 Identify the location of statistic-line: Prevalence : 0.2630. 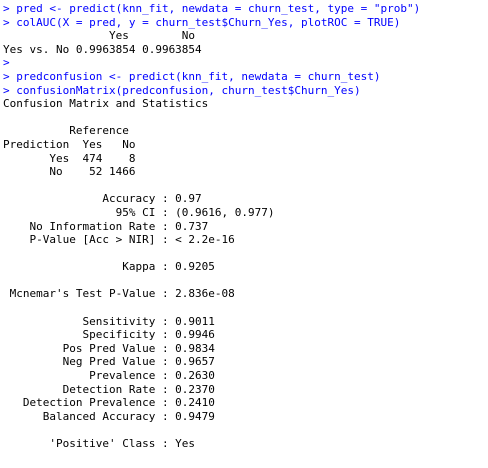
(109, 376).